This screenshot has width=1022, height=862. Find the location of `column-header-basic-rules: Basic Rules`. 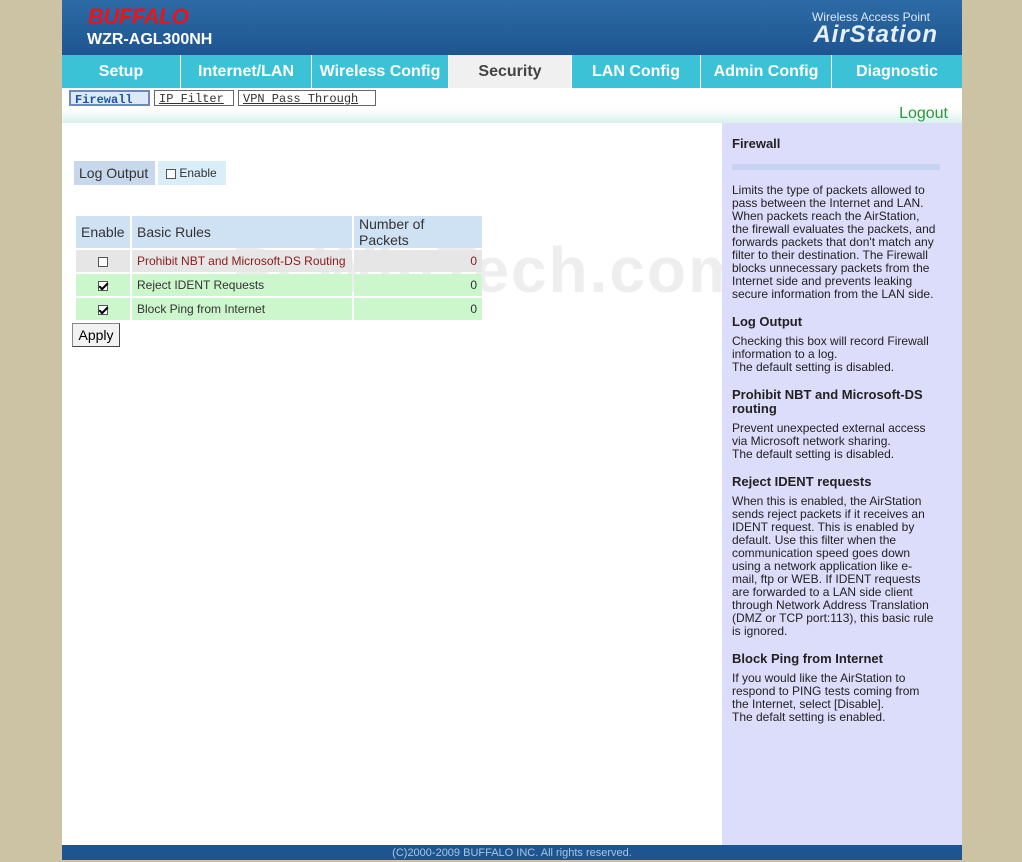

column-header-basic-rules: Basic Rules is located at coordinates (242, 232).